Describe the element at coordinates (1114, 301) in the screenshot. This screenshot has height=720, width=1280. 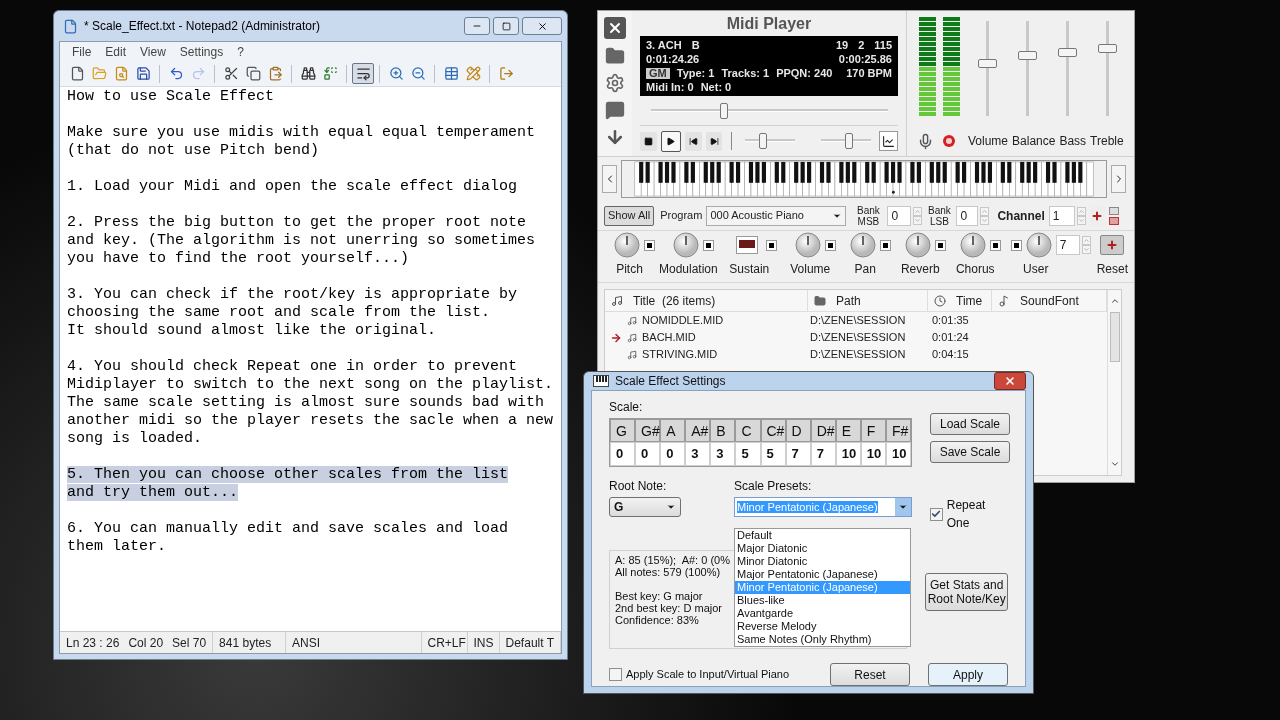
I see `scroll-up-icon` at that location.